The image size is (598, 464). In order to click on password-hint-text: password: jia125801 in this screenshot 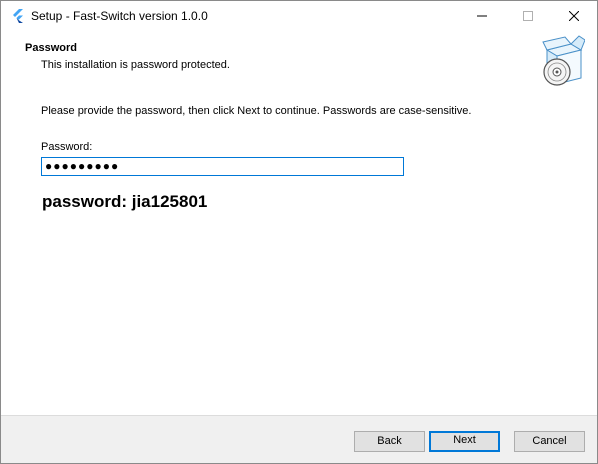, I will do `click(125, 201)`.